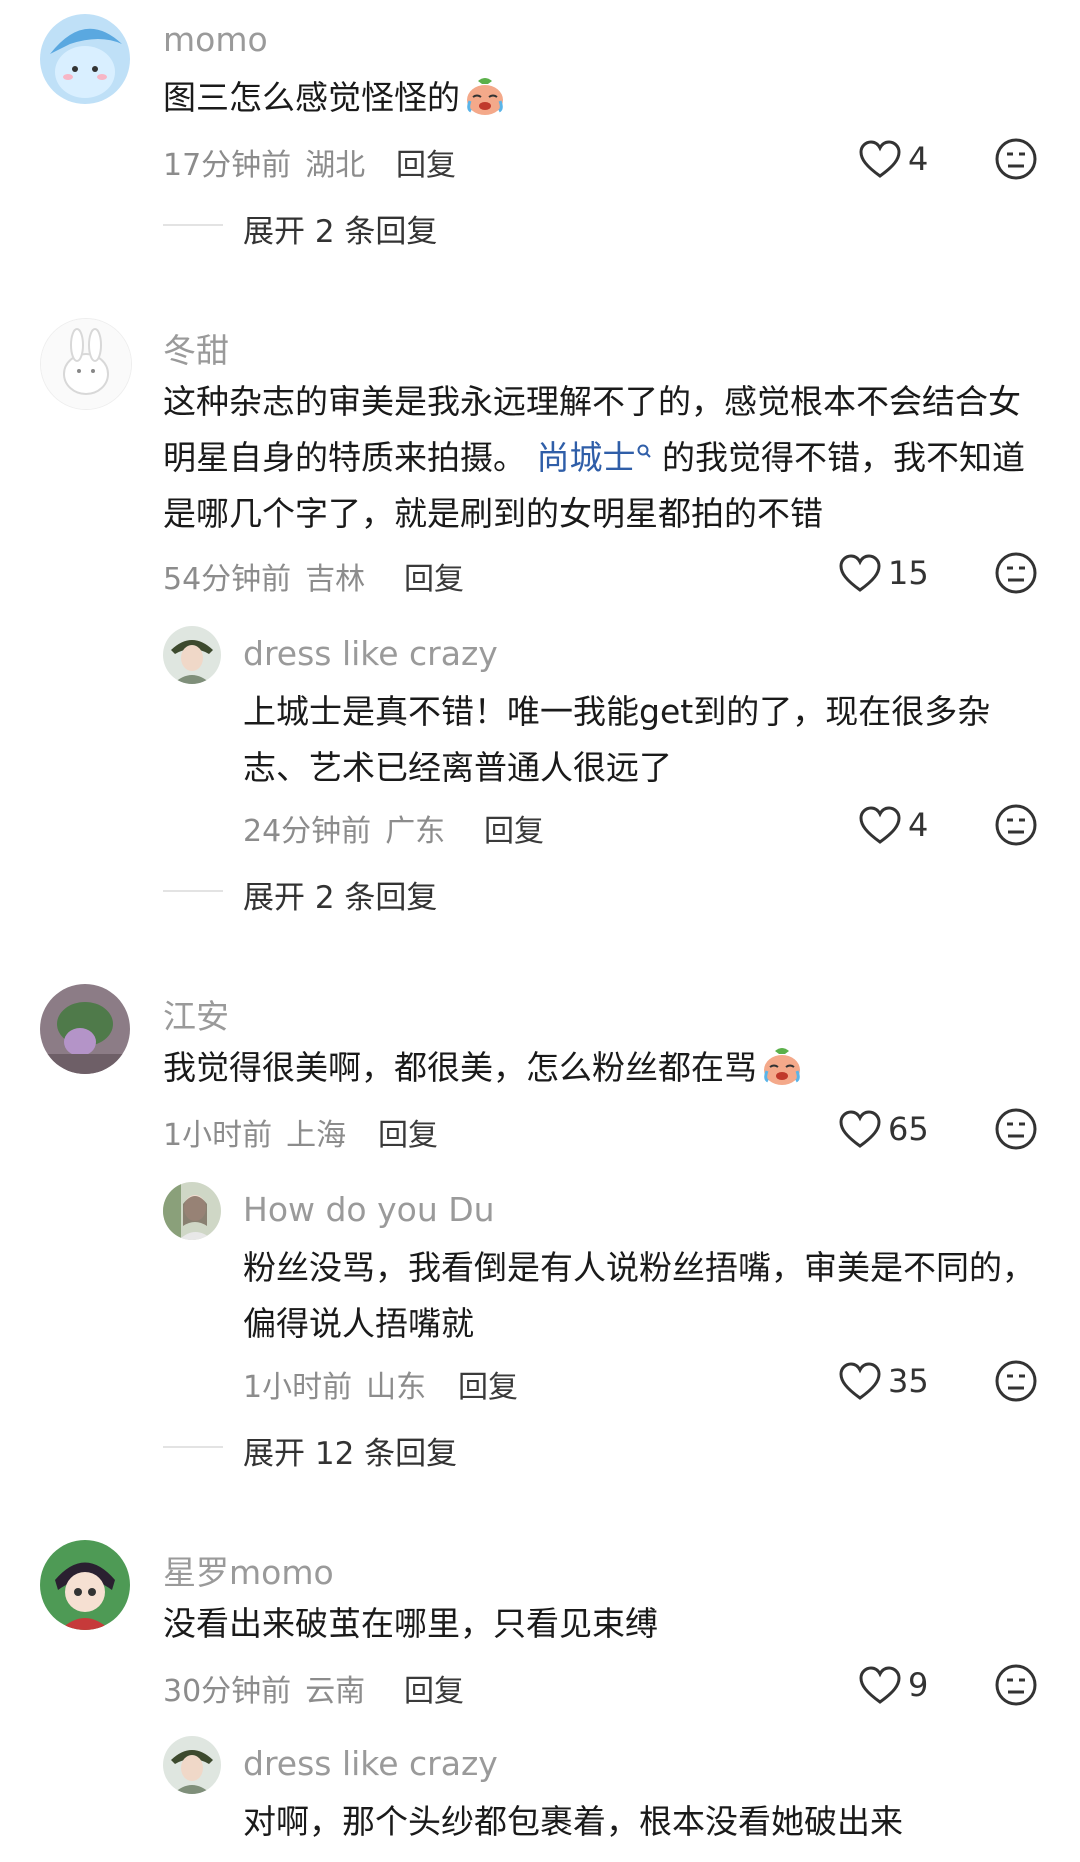  Describe the element at coordinates (617, 739) in the screenshot. I see `reply-text: 上城士是真不错！唯一我能get到的了，现在很多杂志、艺术已经离普通人很远了` at that location.